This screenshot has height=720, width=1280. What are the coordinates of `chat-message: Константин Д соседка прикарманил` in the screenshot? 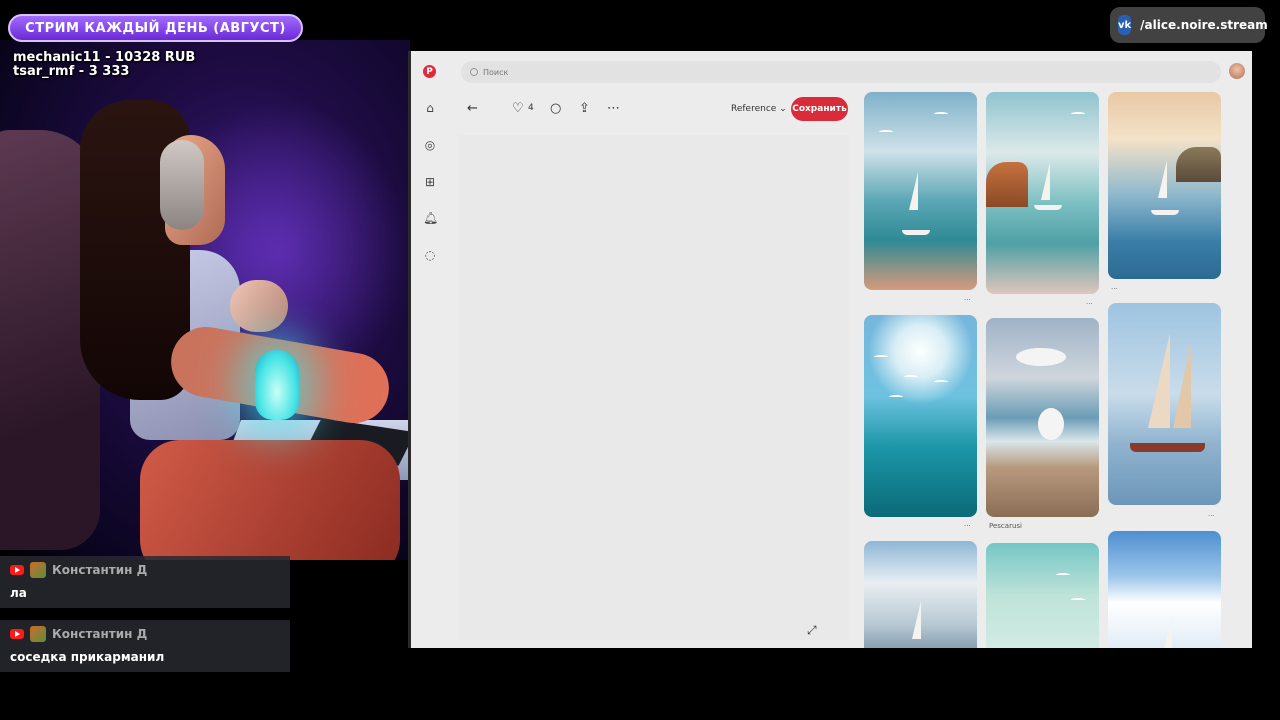 It's located at (145, 646).